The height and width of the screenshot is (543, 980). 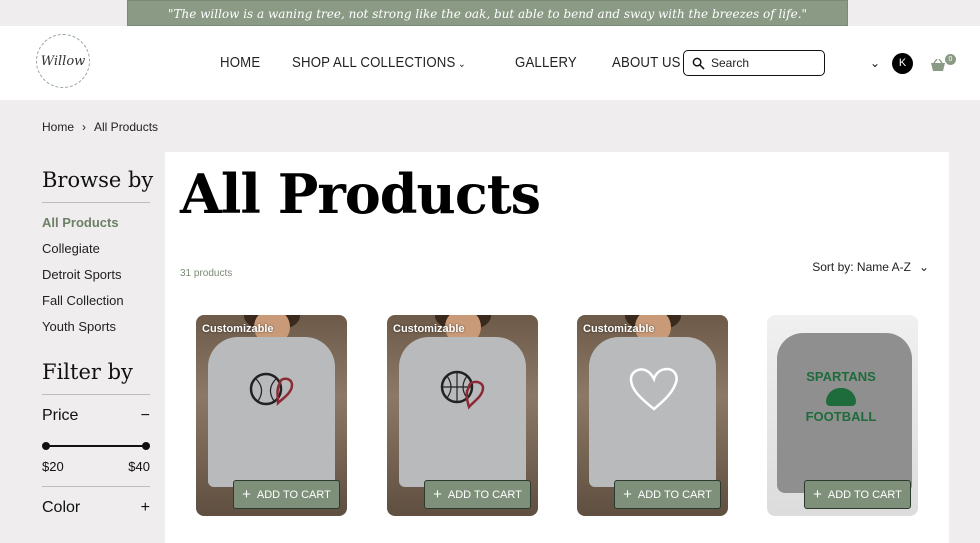 I want to click on nav-shop-label: SHOP ALL COLLECTIONS, so click(x=373, y=62).